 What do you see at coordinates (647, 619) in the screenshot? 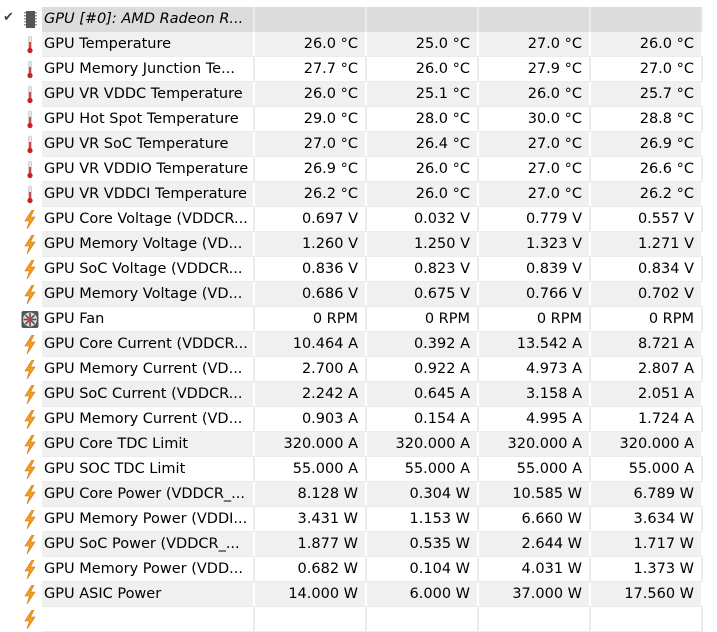
I see `value-average` at bounding box center [647, 619].